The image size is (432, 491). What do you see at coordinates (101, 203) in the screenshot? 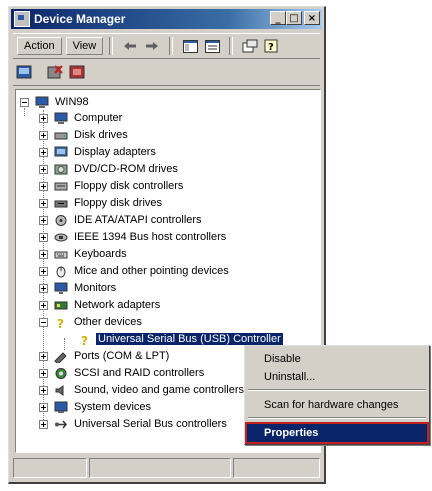
I see `tree-node: Floppy disk drives` at bounding box center [101, 203].